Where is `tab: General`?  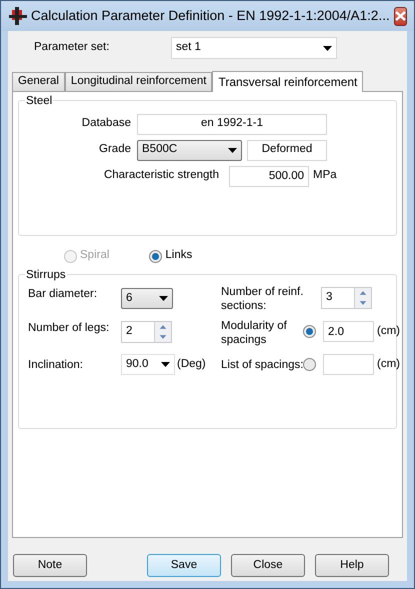
tab: General is located at coordinates (38, 81).